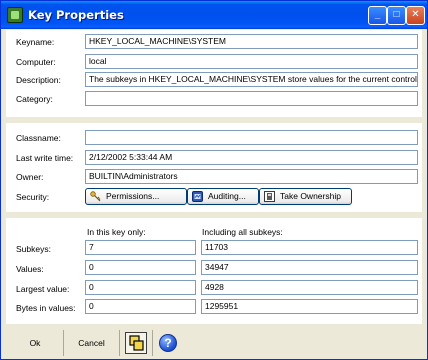  What do you see at coordinates (415, 15) in the screenshot?
I see `close-button: ✕` at bounding box center [415, 15].